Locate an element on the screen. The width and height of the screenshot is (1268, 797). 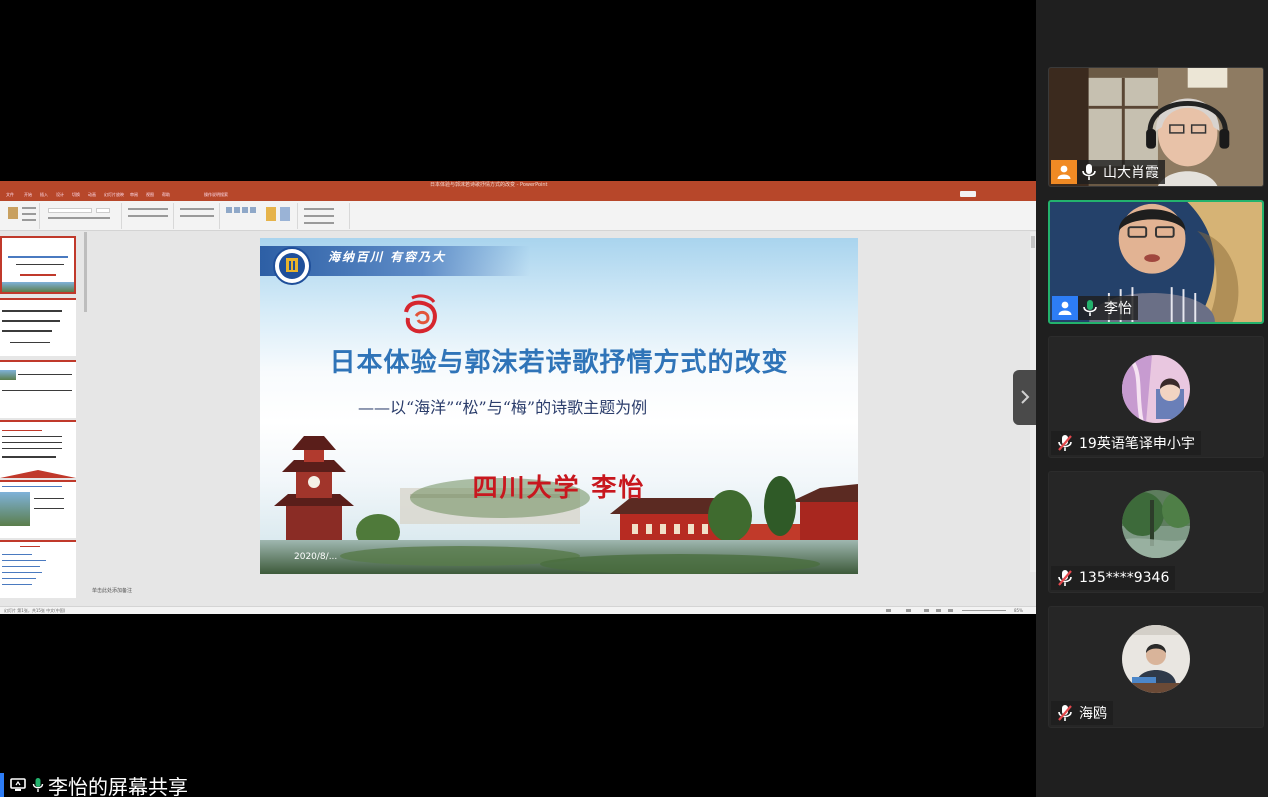
slide-motto: 海纳百川 有容乃大 is located at coordinates (387, 257).